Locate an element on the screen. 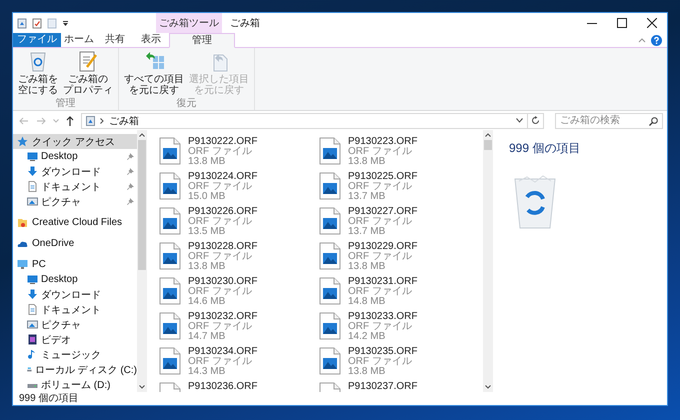 This screenshot has height=420, width=680. file-item: P9130226.ORF ORF ファイル 13.5 MB is located at coordinates (239, 224).